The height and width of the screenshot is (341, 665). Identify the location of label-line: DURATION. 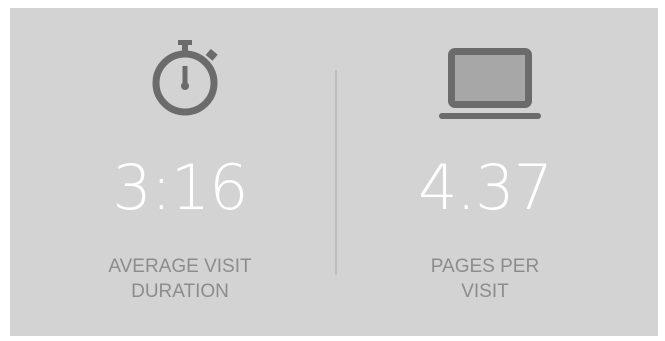
(180, 291).